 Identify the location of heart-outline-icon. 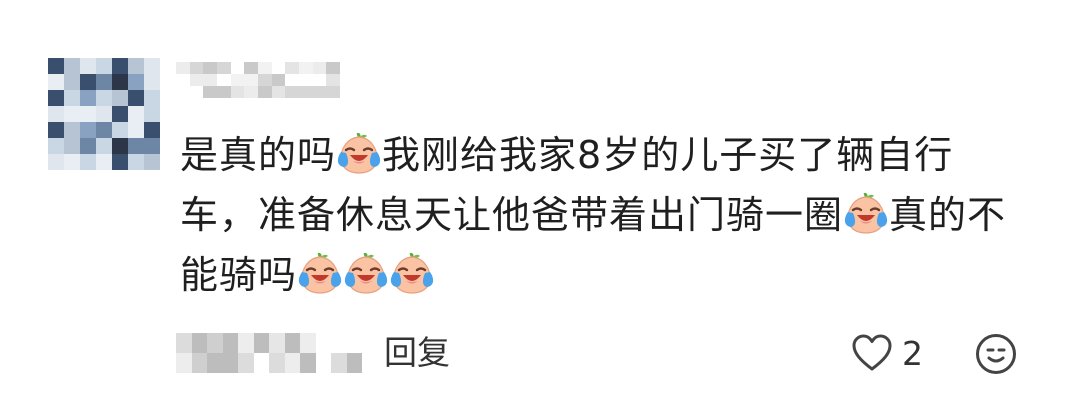
(872, 352).